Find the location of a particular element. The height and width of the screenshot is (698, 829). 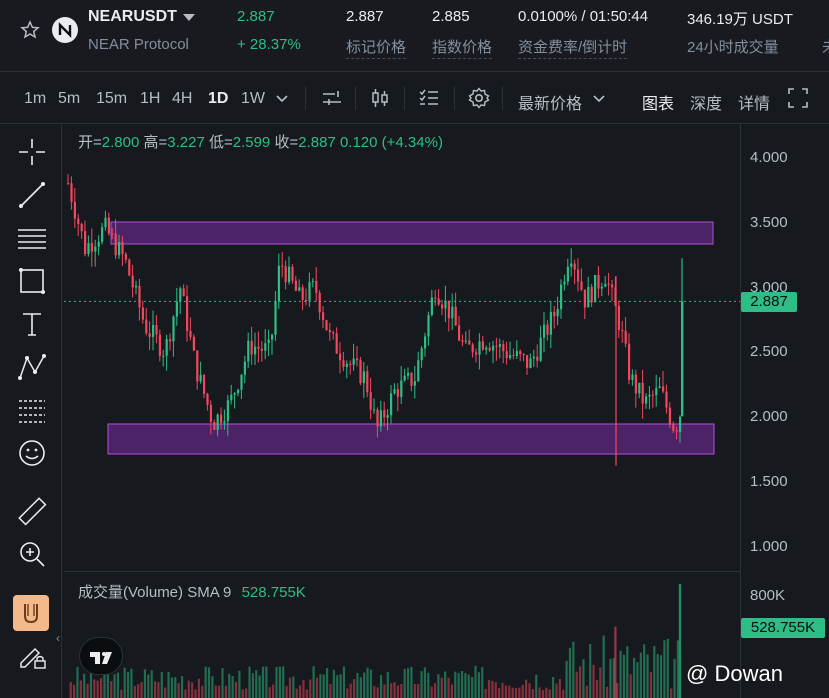

tradingview-logo is located at coordinates (101, 656).